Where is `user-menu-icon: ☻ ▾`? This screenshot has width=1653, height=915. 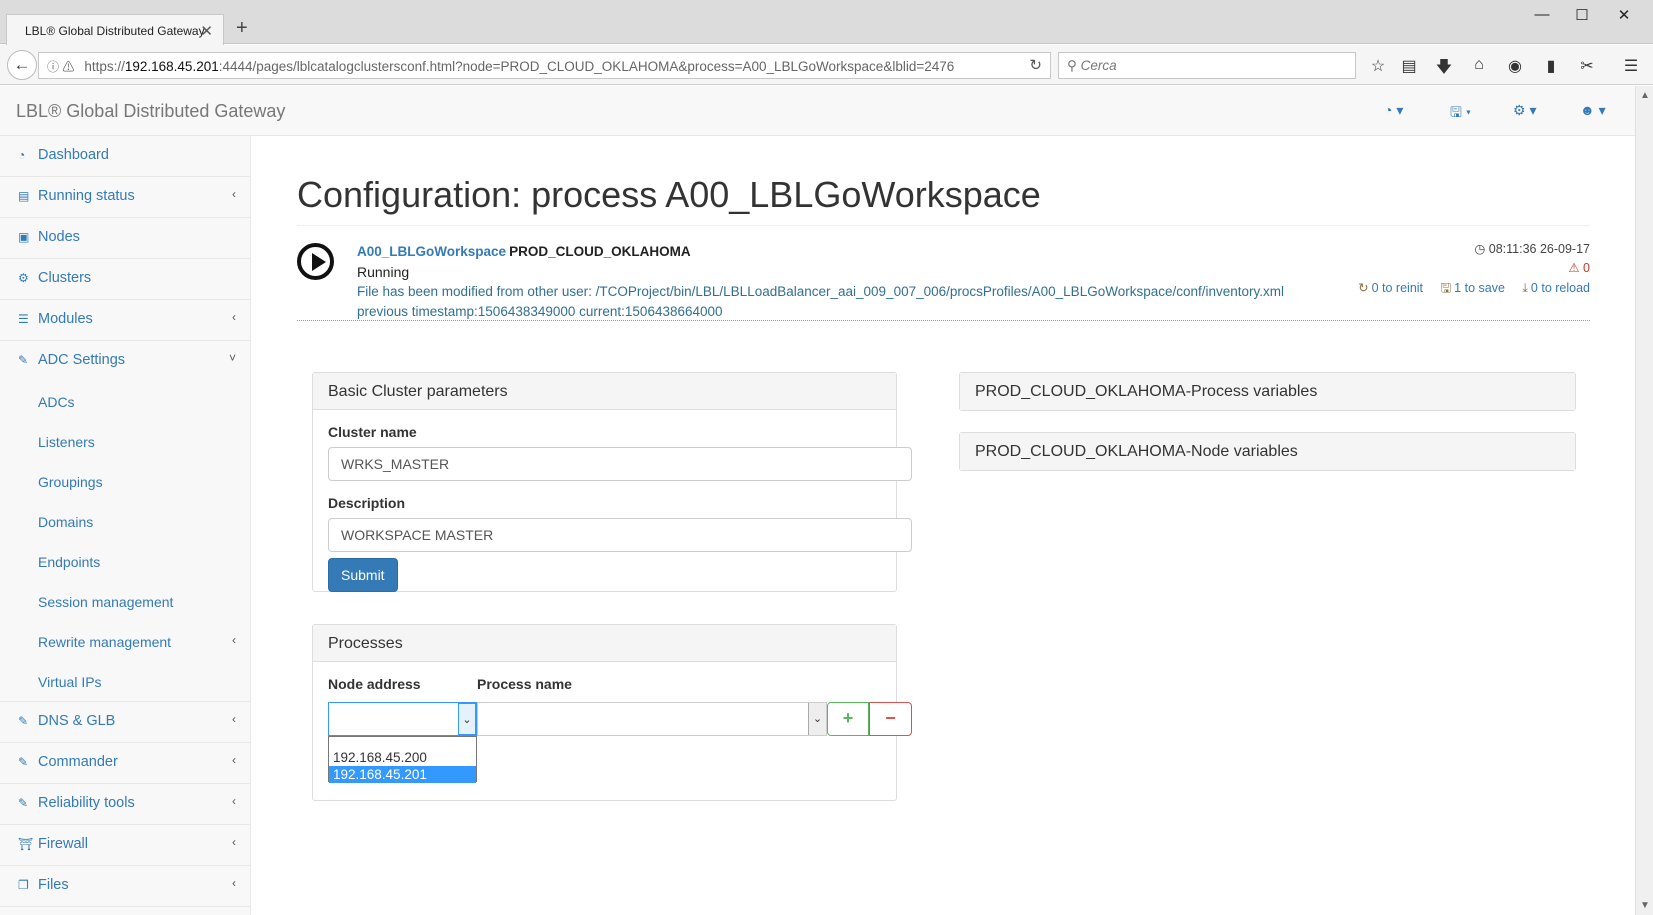 user-menu-icon: ☻ ▾ is located at coordinates (1593, 110).